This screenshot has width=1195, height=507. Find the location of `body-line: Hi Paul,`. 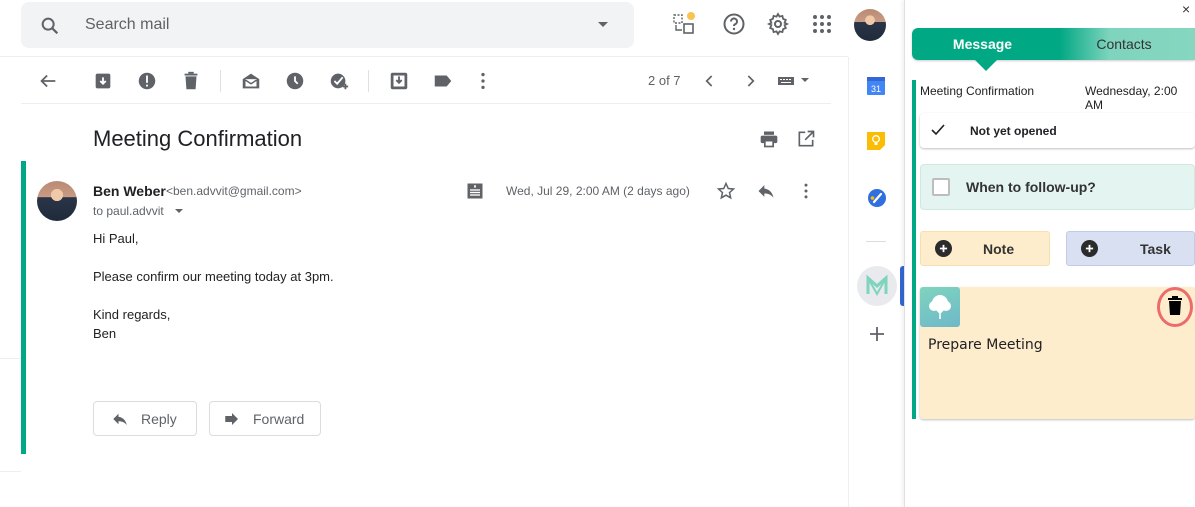

body-line: Hi Paul, is located at coordinates (116, 238).